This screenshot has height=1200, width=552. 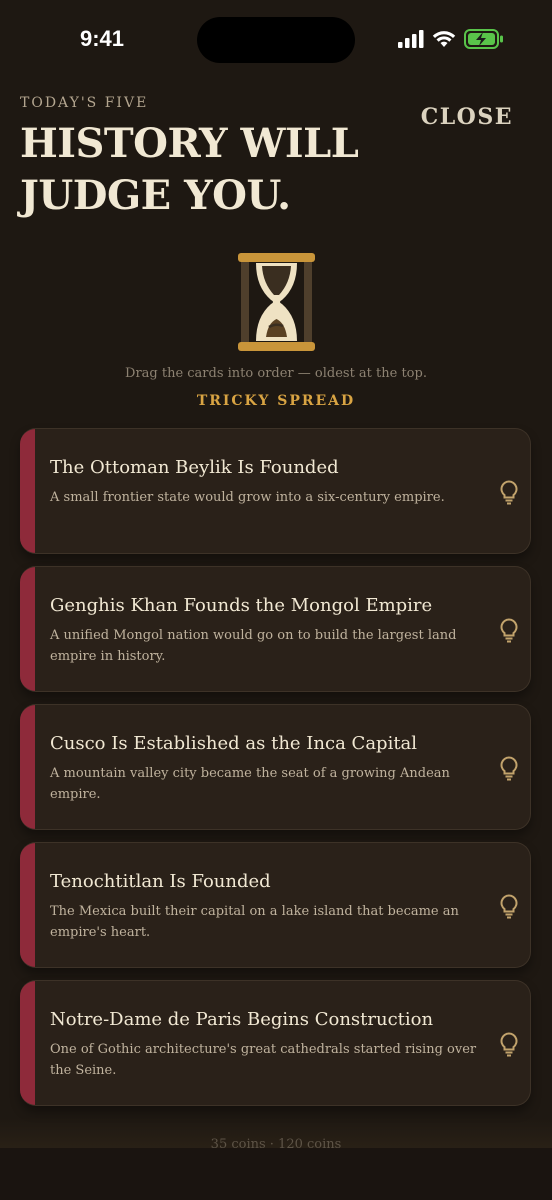 I want to click on status-time: 9:41, so click(x=102, y=38).